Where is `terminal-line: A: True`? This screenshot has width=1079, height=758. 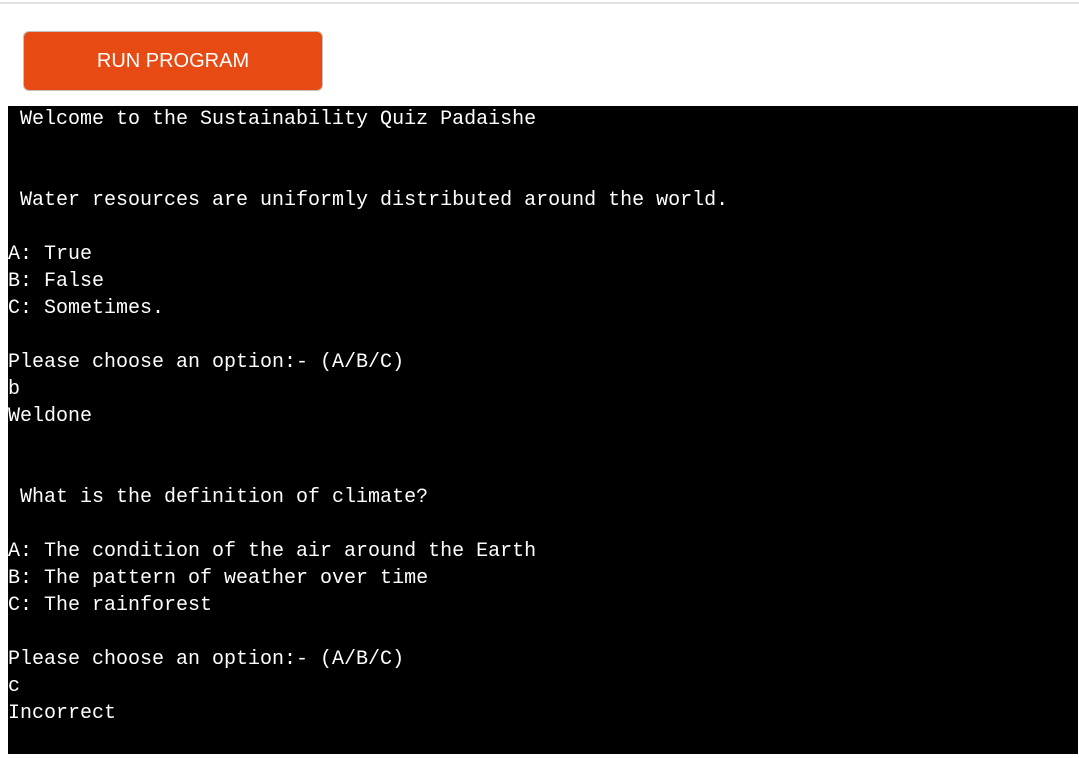 terminal-line: A: True is located at coordinates (50, 254).